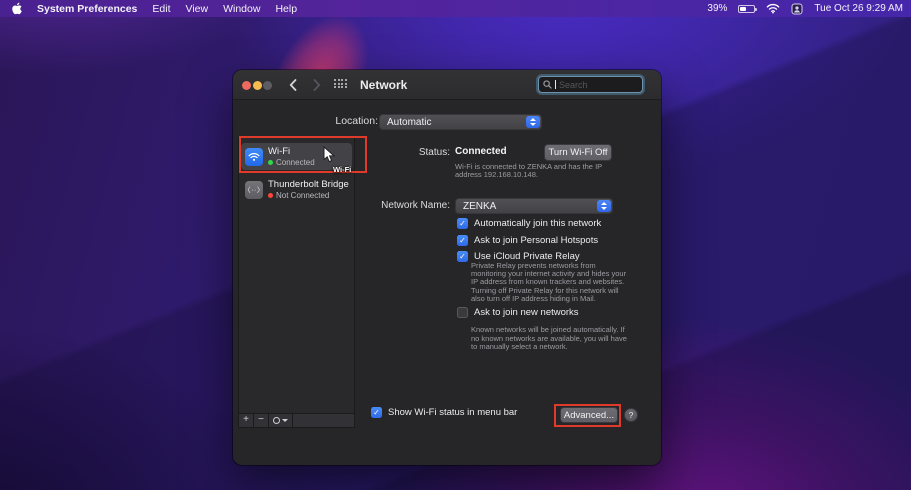 This screenshot has width=911, height=490. What do you see at coordinates (578, 152) in the screenshot?
I see `turn-wifi-off-button: Turn Wi-Fi Off` at bounding box center [578, 152].